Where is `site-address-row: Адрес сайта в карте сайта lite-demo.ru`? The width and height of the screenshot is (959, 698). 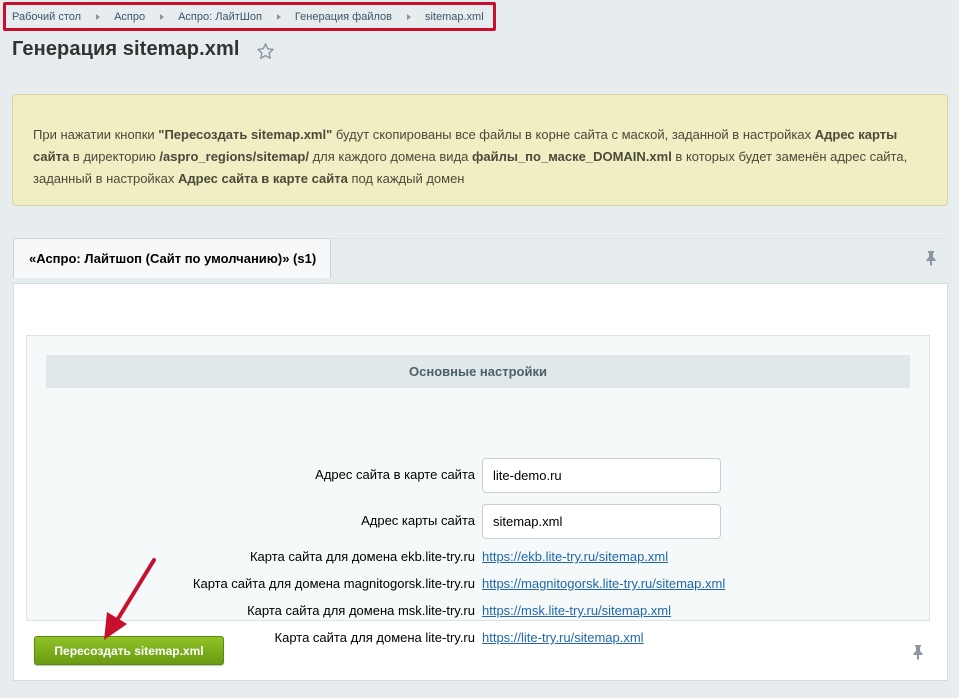
site-address-row: Адрес сайта в карте сайта lite-demo.ru is located at coordinates (479, 475).